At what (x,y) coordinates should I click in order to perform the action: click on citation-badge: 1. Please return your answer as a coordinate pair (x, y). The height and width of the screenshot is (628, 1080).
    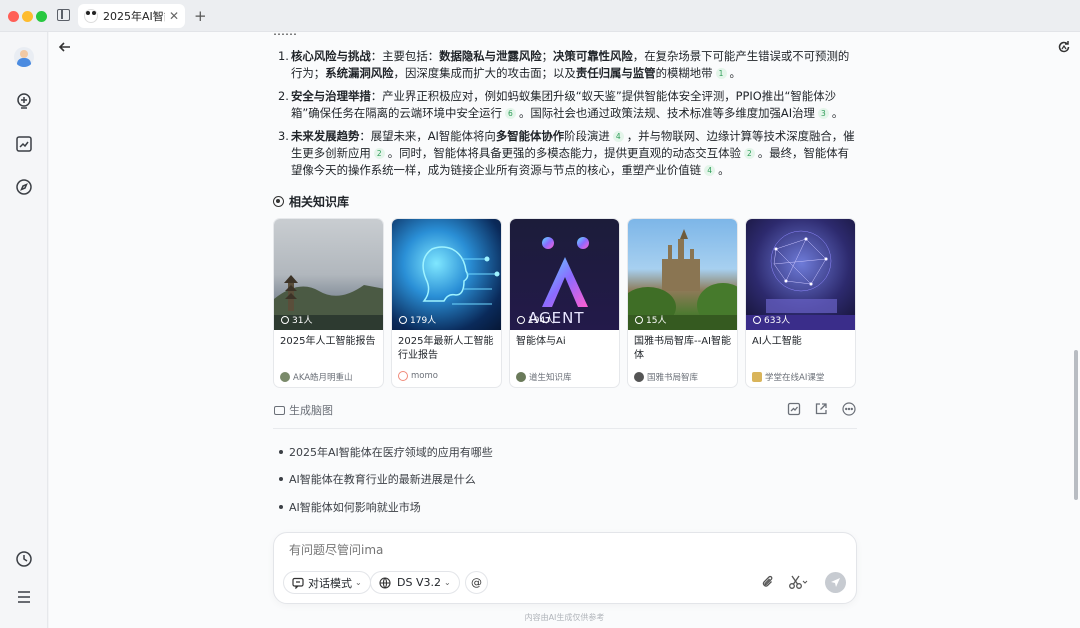
    Looking at the image, I should click on (721, 73).